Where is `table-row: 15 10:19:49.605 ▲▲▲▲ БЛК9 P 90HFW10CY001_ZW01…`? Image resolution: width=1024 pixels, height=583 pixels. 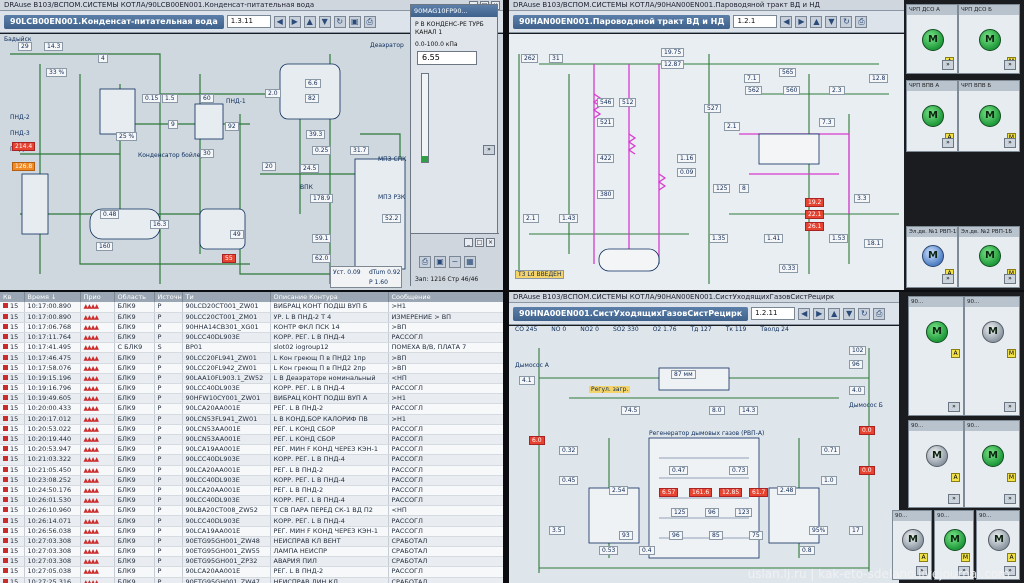 table-row: 15 10:19:49.605 ▲▲▲▲ БЛК9 P 90HFW10CY001_ZW01… is located at coordinates (251, 399).